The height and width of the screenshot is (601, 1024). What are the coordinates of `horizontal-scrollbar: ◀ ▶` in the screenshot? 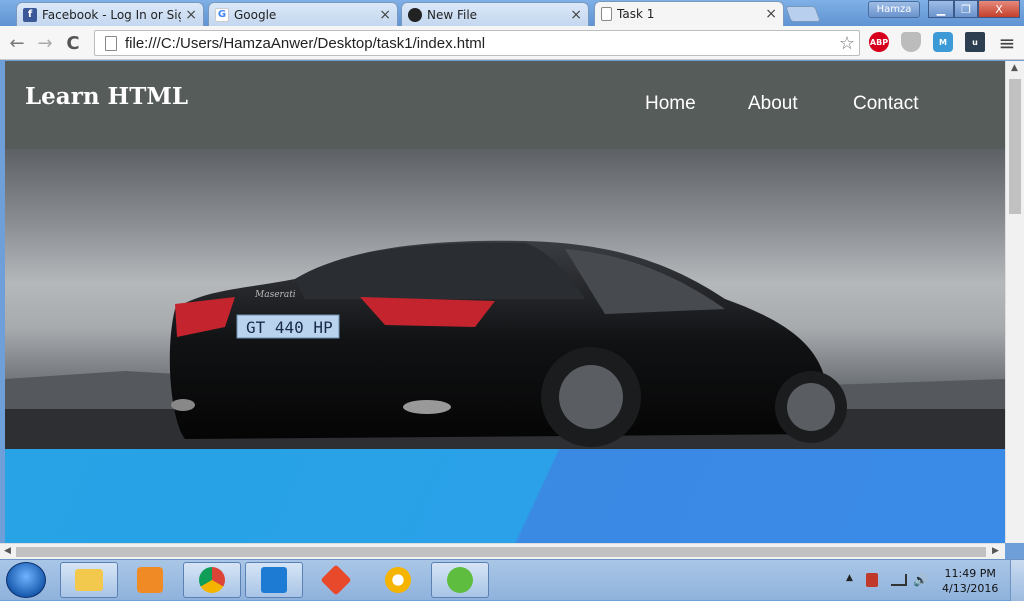 It's located at (502, 551).